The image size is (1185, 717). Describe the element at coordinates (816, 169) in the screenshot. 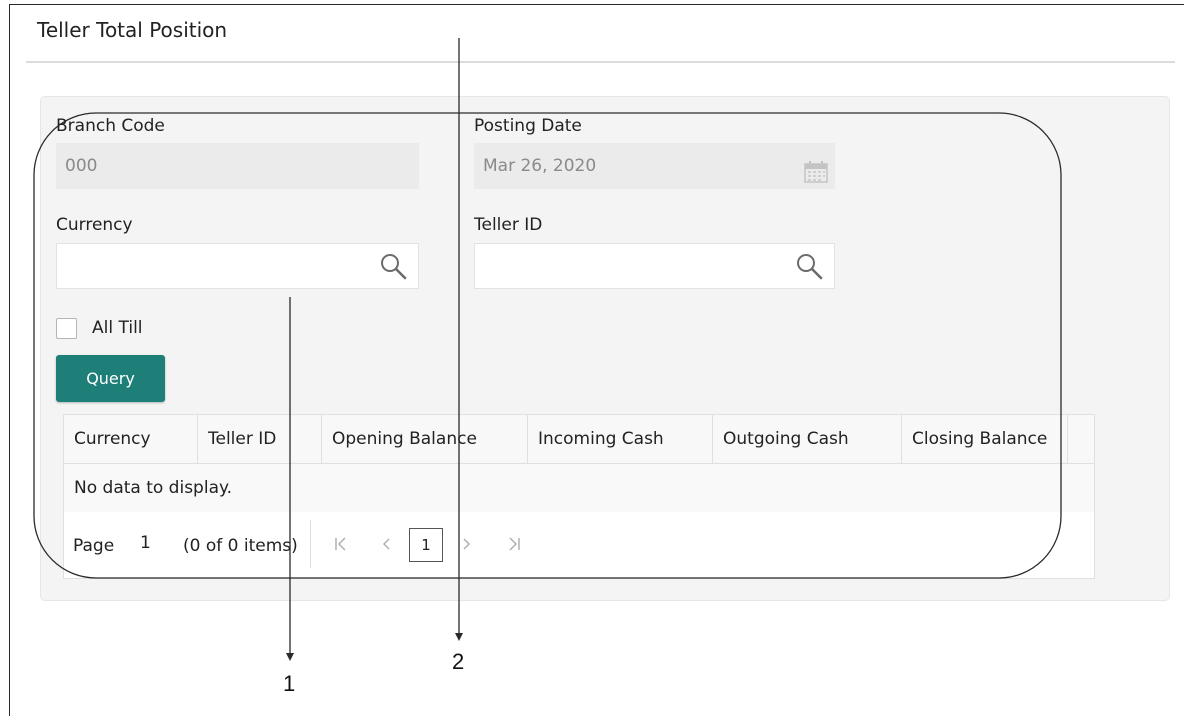

I see `calendar-icon` at that location.